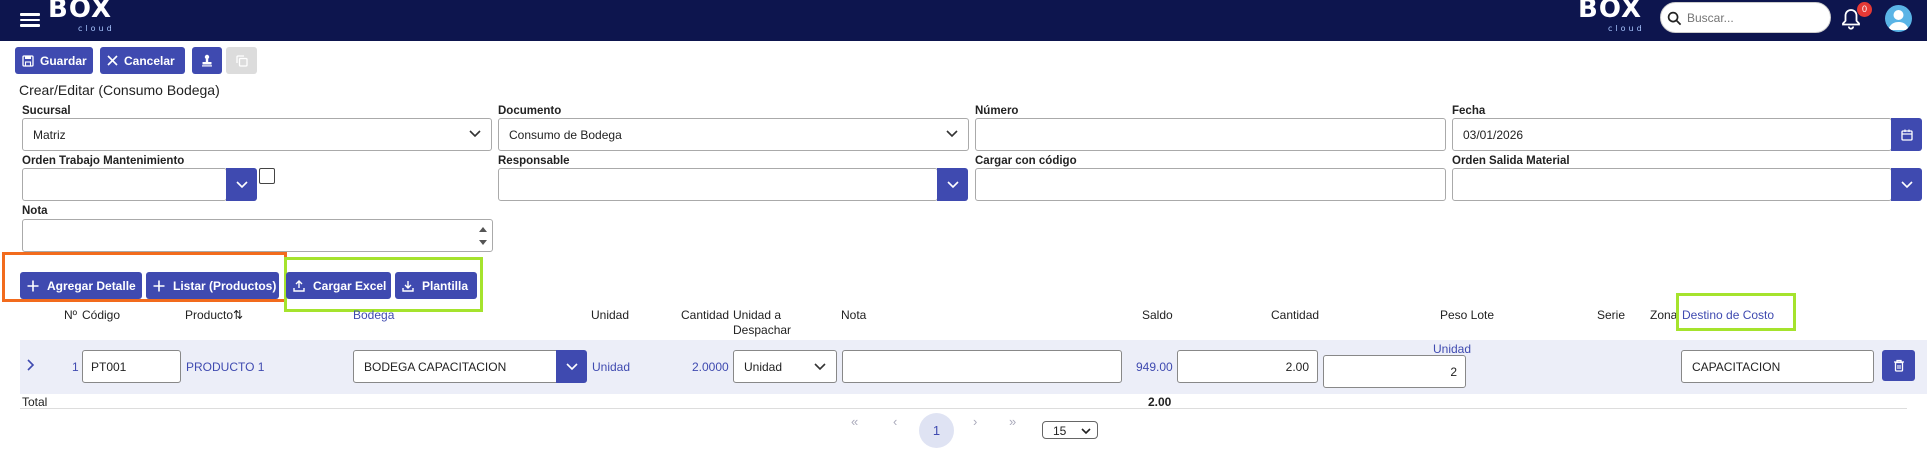 This screenshot has width=1927, height=456. Describe the element at coordinates (31, 365) in the screenshot. I see `chevron-right-icon` at that location.